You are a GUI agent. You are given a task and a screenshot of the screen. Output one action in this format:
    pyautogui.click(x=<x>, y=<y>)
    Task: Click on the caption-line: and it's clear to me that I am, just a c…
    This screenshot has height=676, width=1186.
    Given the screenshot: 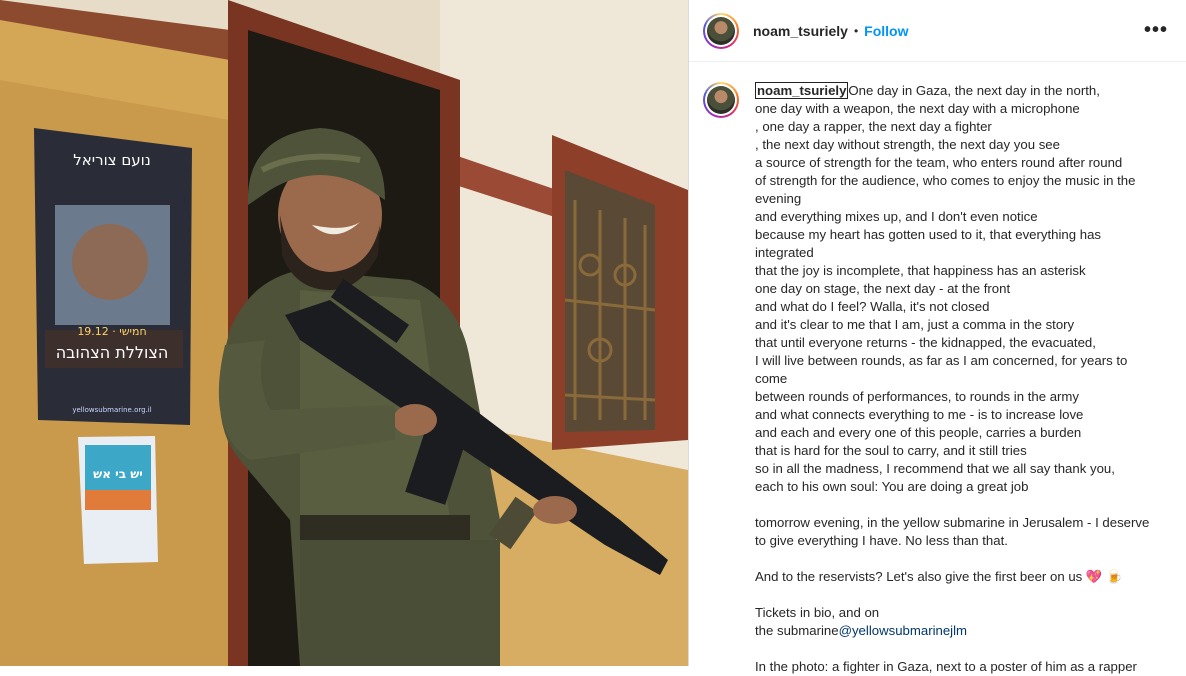 What is the action you would take?
    pyautogui.click(x=915, y=324)
    